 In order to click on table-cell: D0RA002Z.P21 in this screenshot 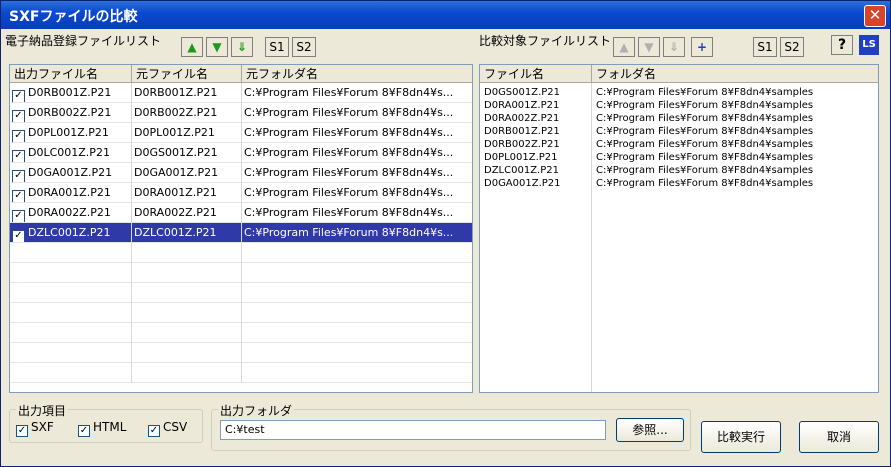, I will do `click(187, 213)`.